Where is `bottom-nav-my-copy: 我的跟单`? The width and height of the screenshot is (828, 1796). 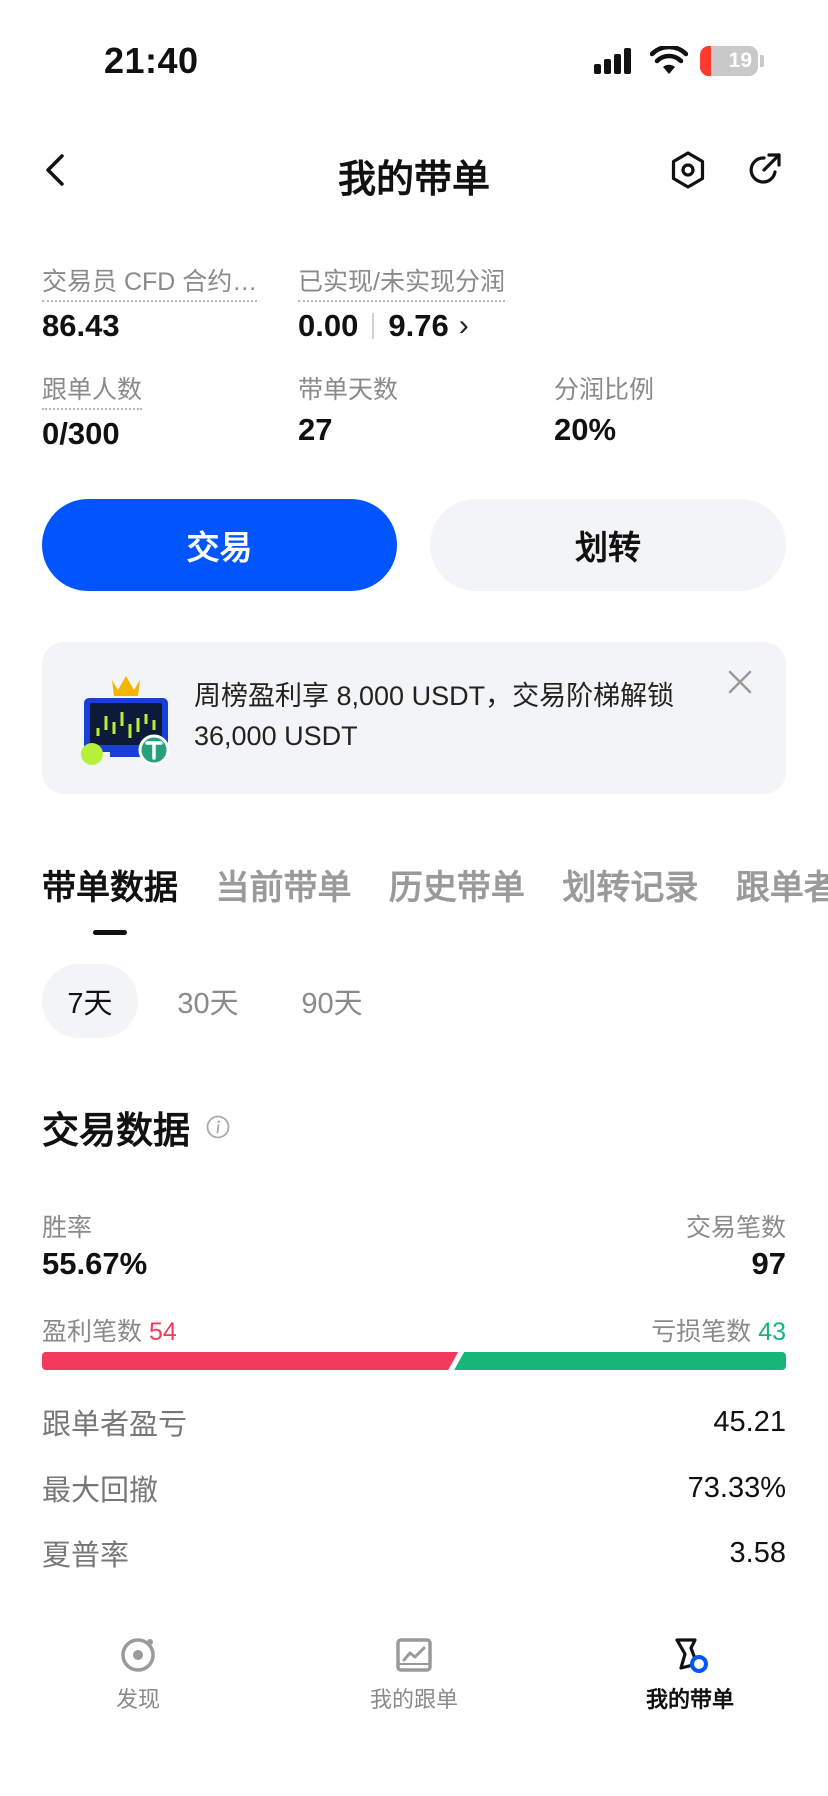 bottom-nav-my-copy: 我的跟单 is located at coordinates (414, 1674).